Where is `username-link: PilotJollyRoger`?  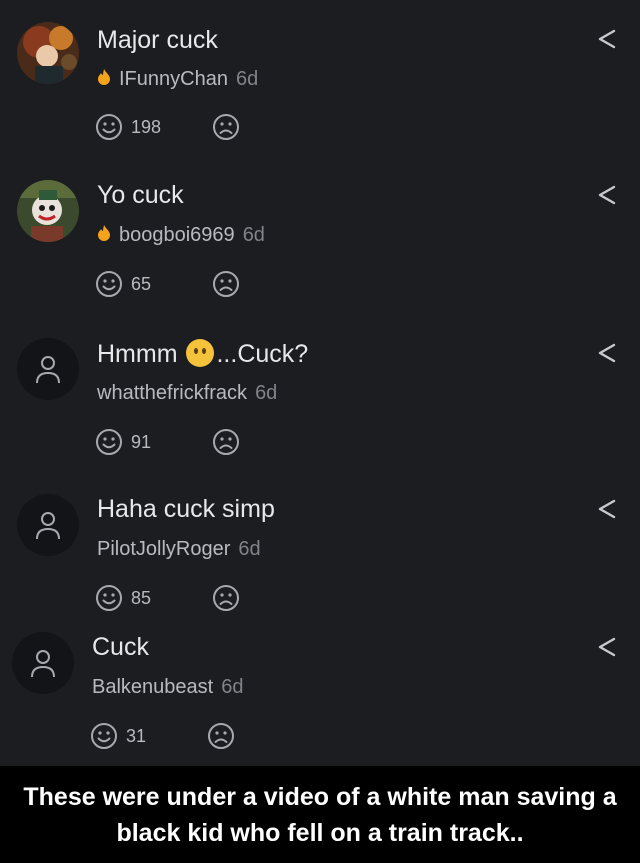
username-link: PilotJollyRoger is located at coordinates (163, 549).